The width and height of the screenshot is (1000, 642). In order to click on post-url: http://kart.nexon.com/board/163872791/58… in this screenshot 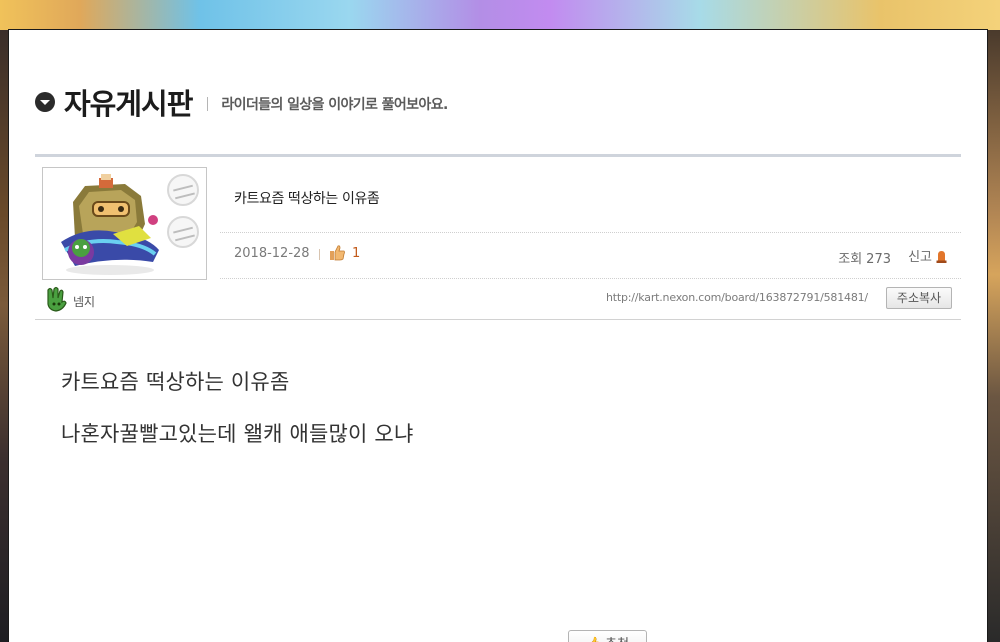, I will do `click(737, 297)`.